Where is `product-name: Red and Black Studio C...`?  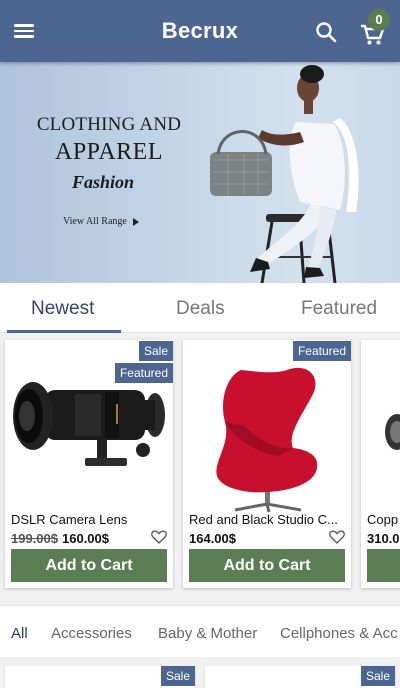 product-name: Red and Black Studio C... is located at coordinates (268, 519).